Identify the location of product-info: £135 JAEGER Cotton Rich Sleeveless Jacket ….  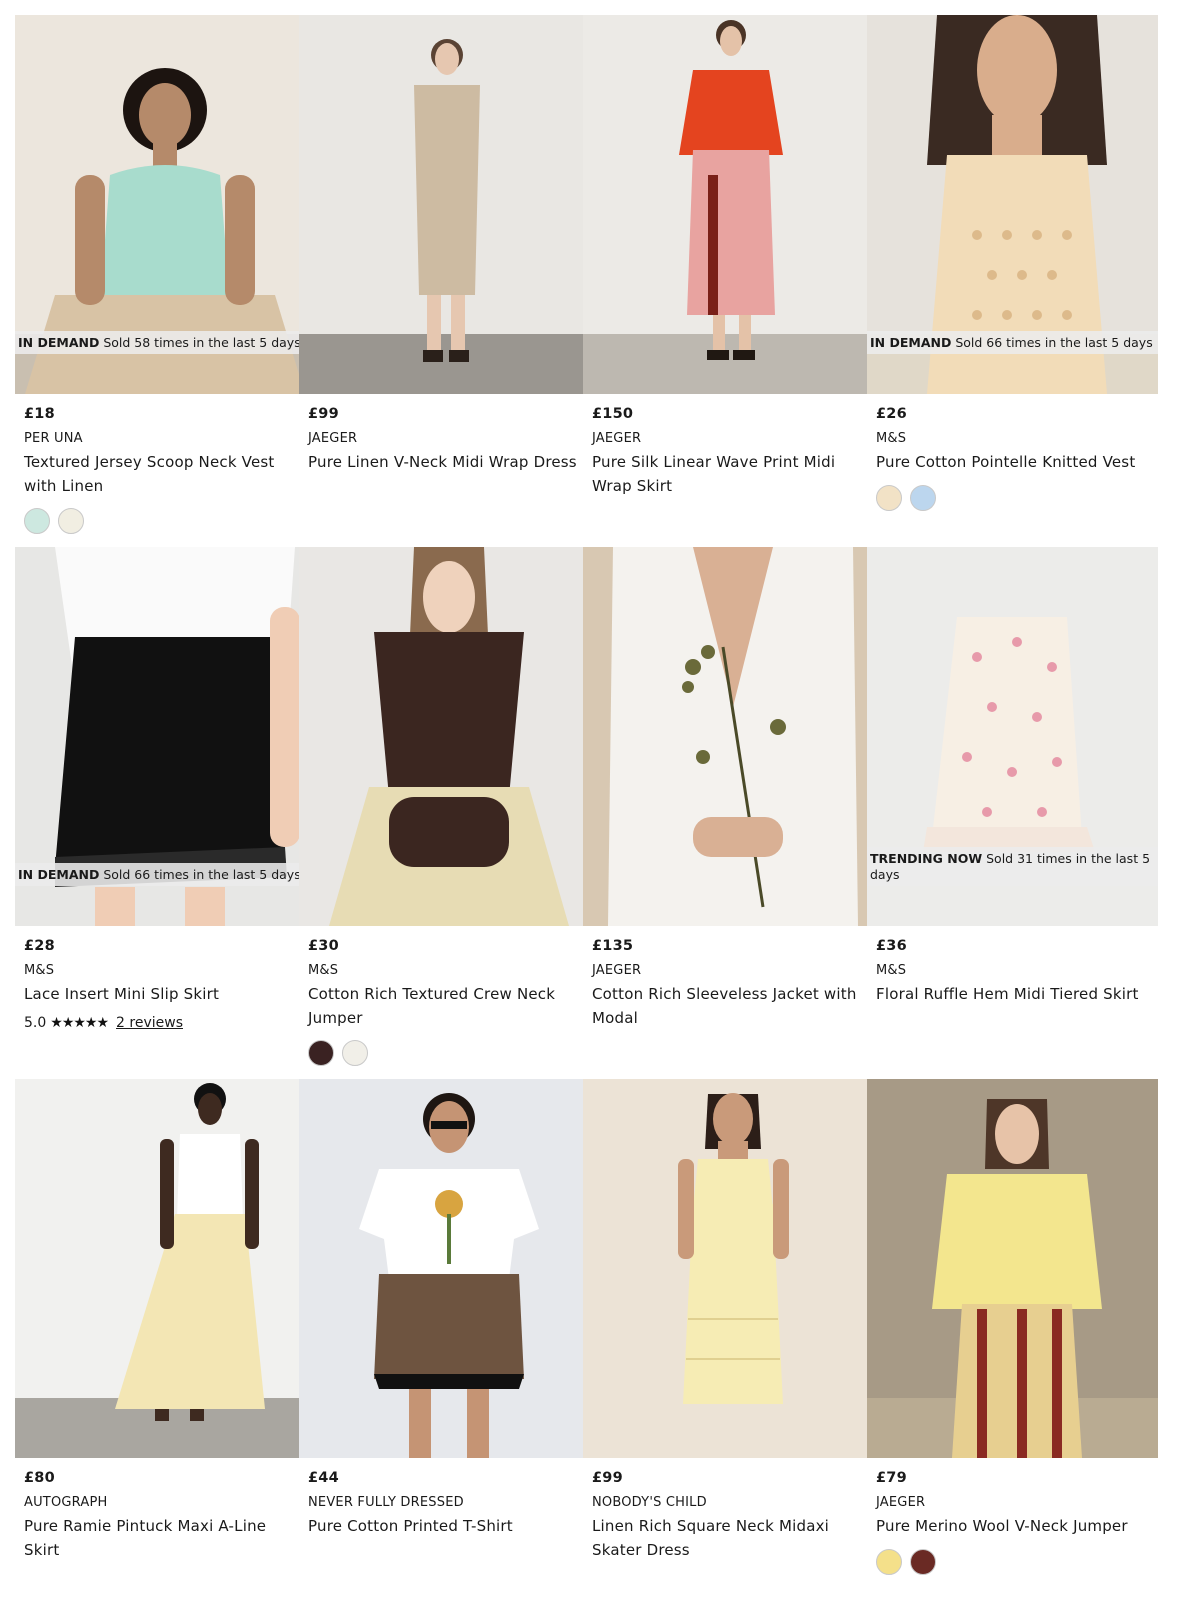
(728, 984).